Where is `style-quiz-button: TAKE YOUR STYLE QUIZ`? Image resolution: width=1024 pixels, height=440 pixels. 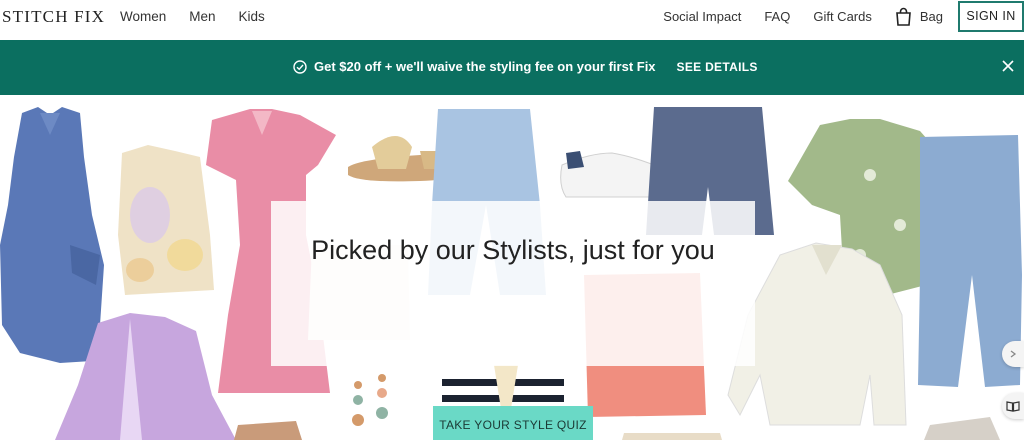 style-quiz-button: TAKE YOUR STYLE QUIZ is located at coordinates (513, 423).